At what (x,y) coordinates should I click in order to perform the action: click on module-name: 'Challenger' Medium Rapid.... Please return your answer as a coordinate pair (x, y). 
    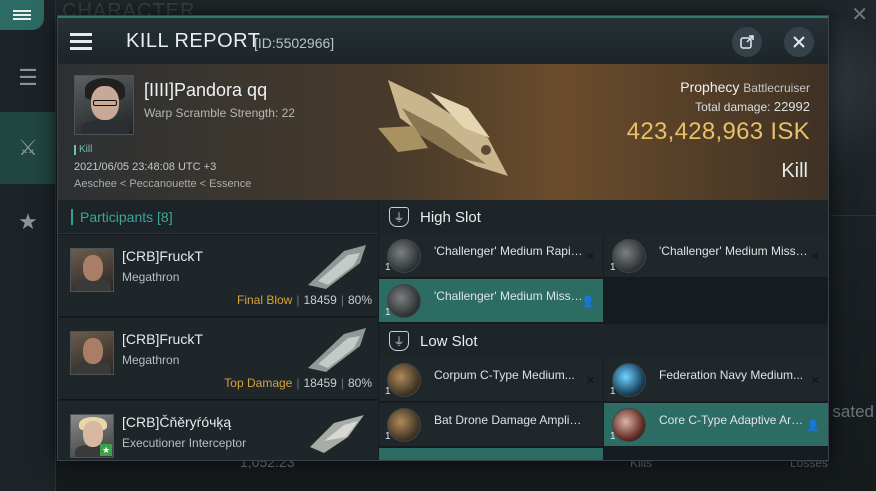
    Looking at the image, I should click on (509, 251).